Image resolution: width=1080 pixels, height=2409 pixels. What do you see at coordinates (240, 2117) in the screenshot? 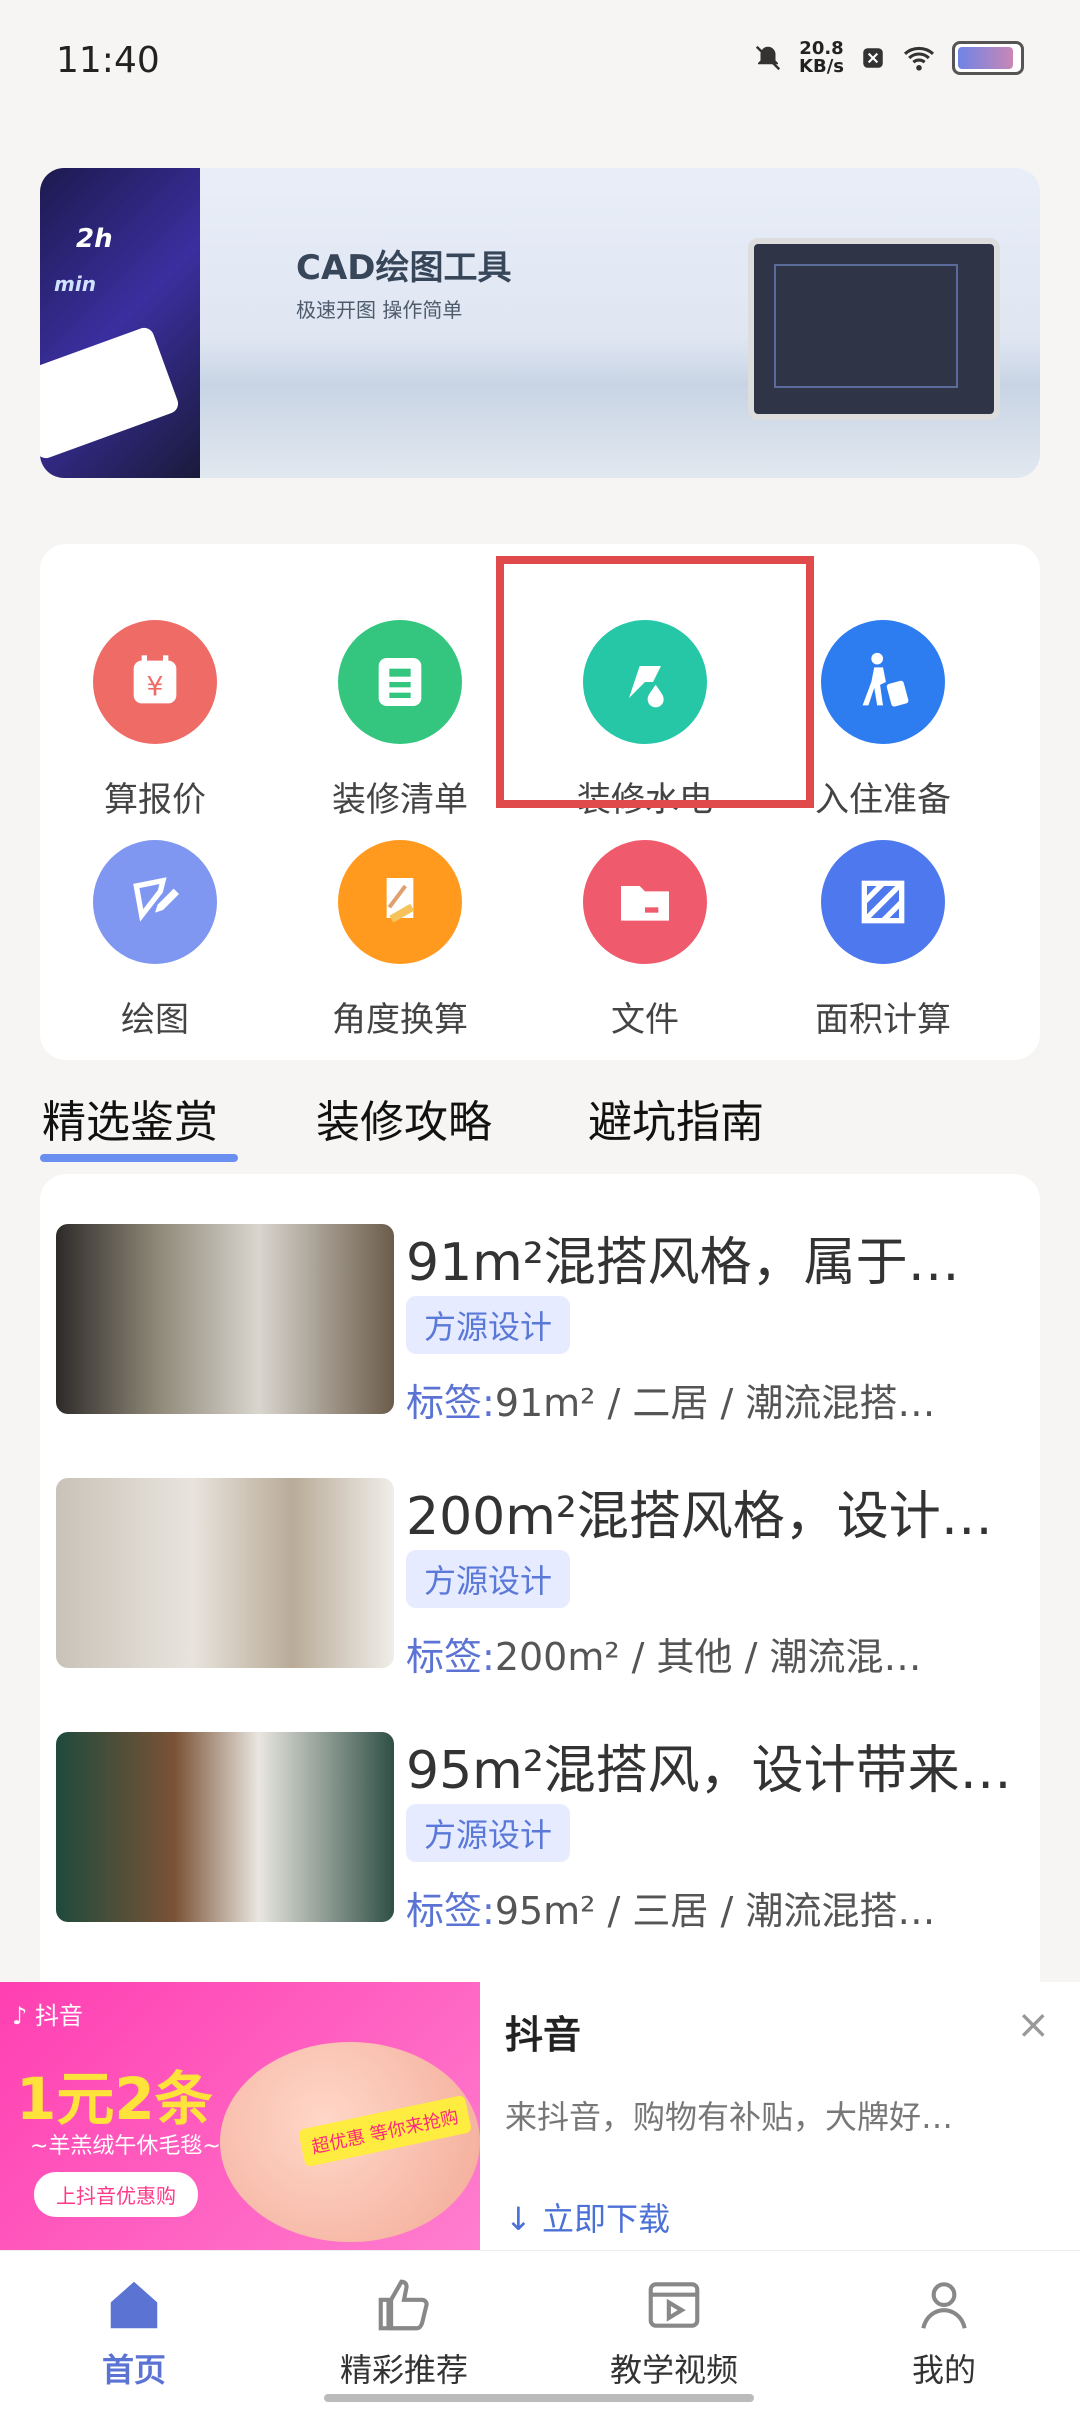
I see `ad-image: ♪ 抖音 1元2条 ~羊羔绒午休毛毯~ 上抖音优惠购 超优惠 等你来抢购` at bounding box center [240, 2117].